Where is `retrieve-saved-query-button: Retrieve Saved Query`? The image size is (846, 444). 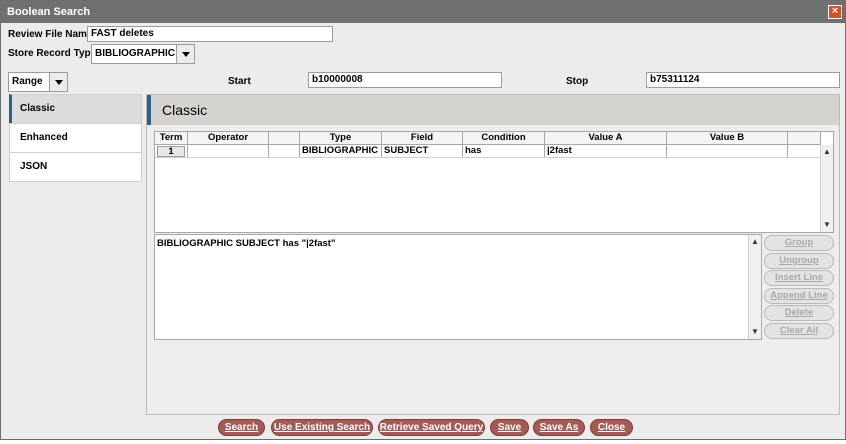
retrieve-saved-query-button: Retrieve Saved Query is located at coordinates (431, 427).